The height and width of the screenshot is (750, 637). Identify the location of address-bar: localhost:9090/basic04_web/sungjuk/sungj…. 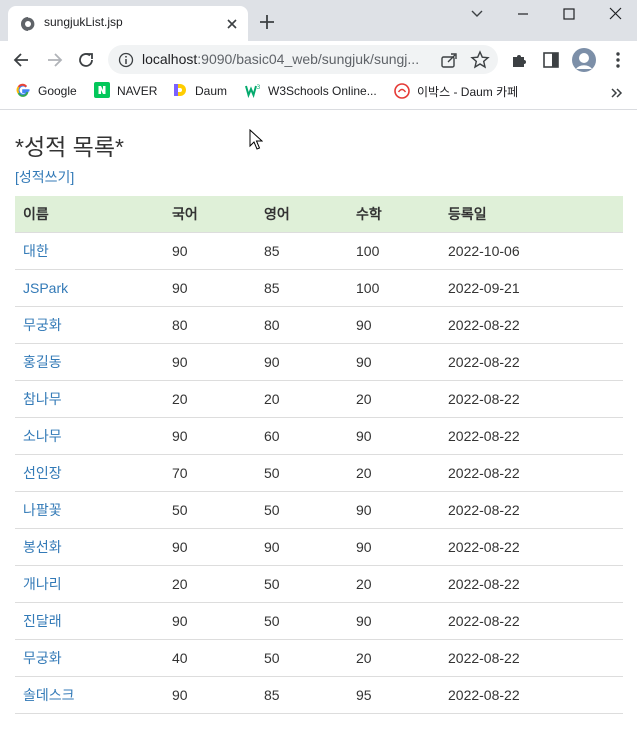
(303, 59).